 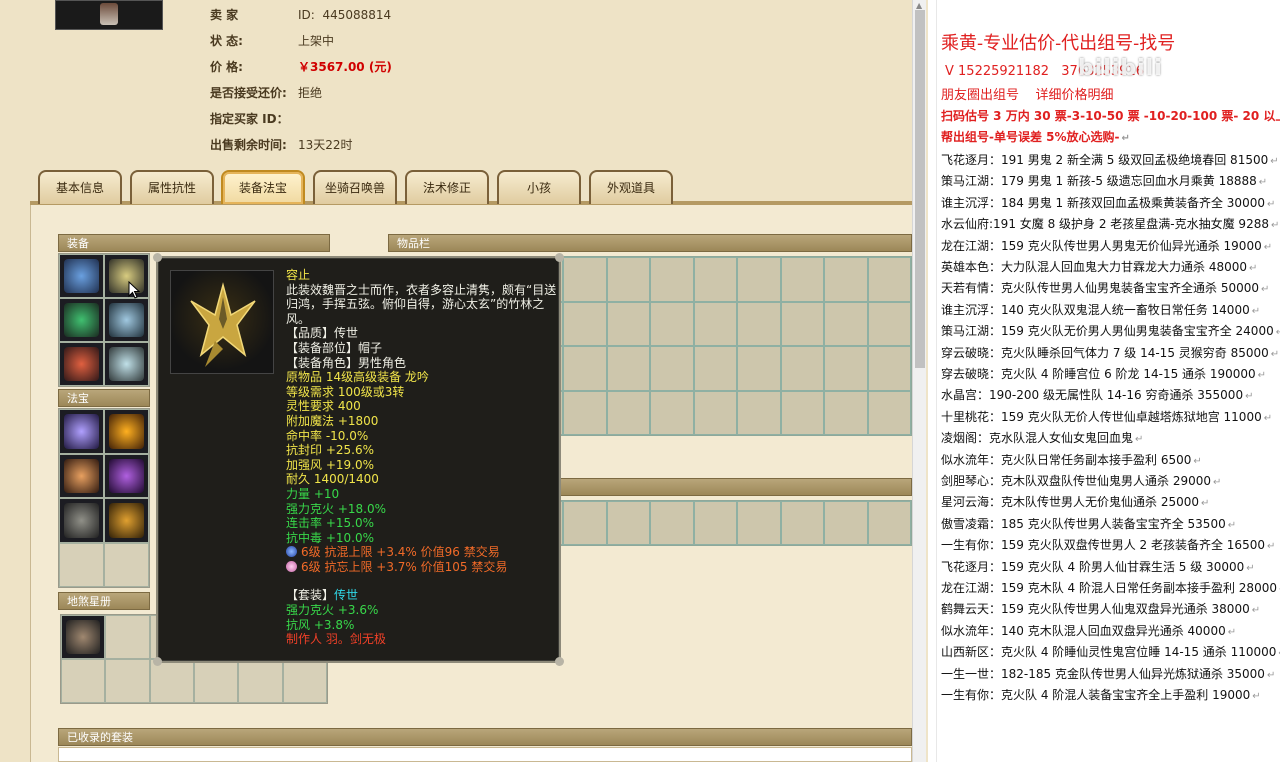 What do you see at coordinates (919, 381) in the screenshot?
I see `vertical-scrollbar: ▲` at bounding box center [919, 381].